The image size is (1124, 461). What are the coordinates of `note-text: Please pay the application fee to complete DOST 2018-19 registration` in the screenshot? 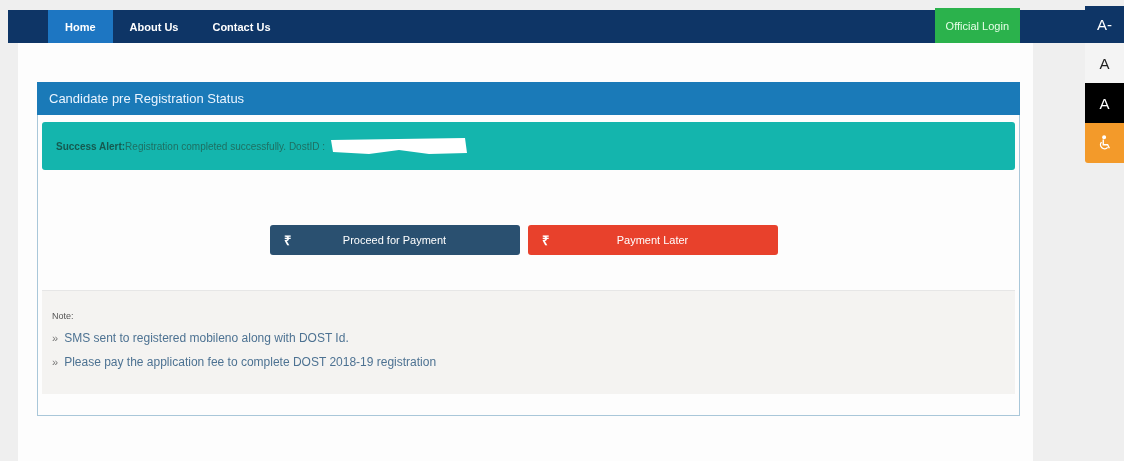 It's located at (250, 362).